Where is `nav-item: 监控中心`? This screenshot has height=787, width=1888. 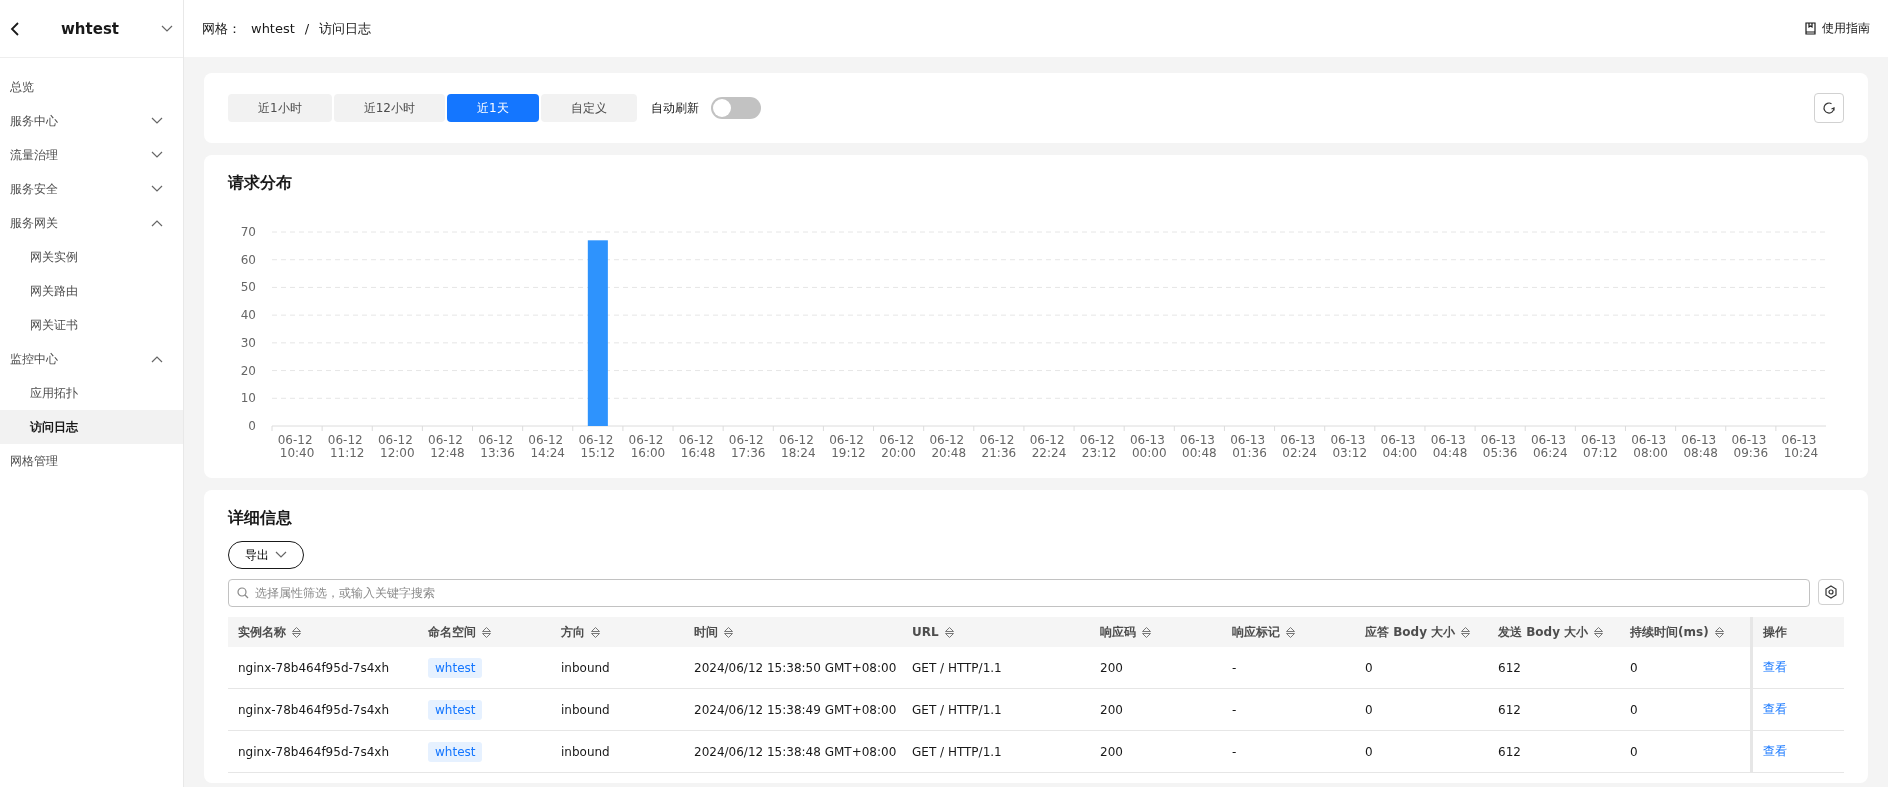
nav-item: 监控中心 is located at coordinates (91, 359).